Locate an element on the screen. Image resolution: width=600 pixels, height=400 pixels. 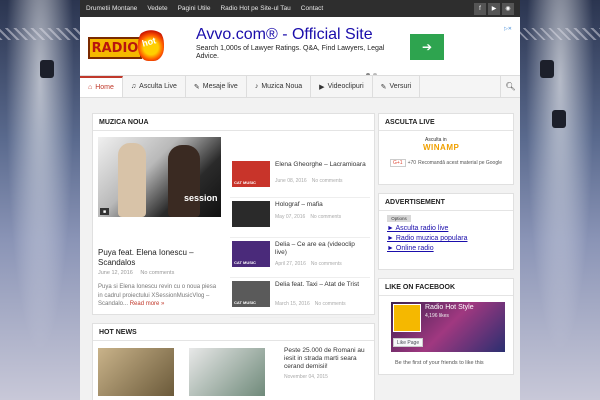
feature-title: Puya feat. Elena Ionescu – Scandalos is located at coordinates (159, 258).